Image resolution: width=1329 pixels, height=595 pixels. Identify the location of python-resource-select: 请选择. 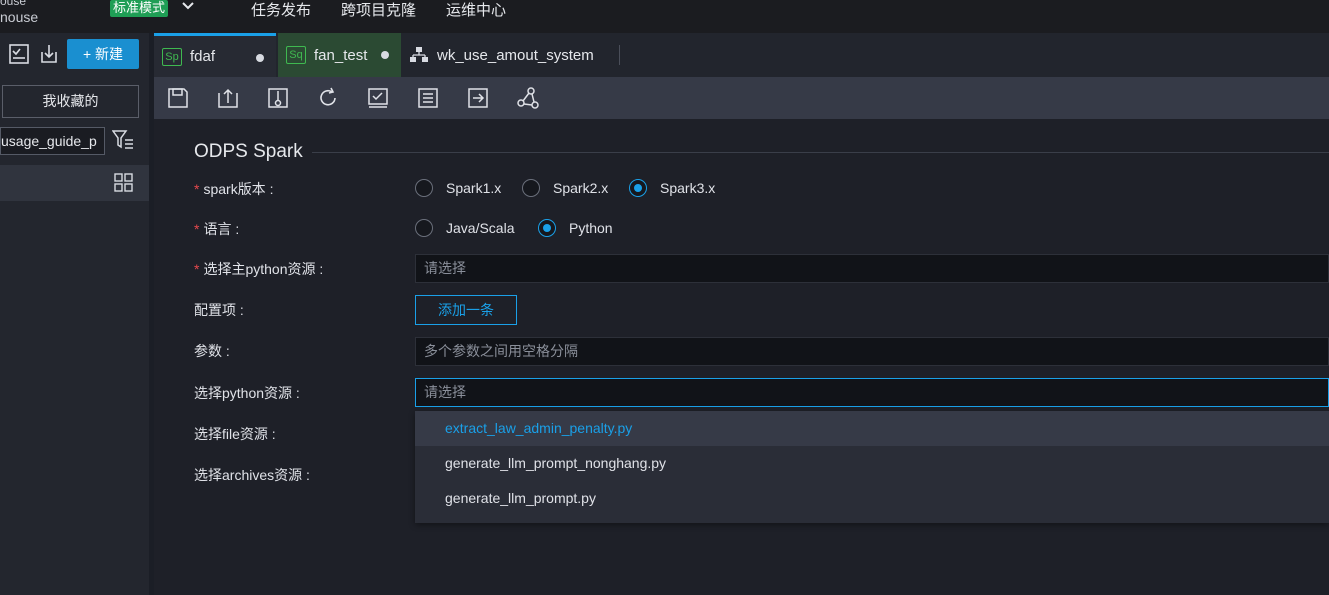
(872, 392).